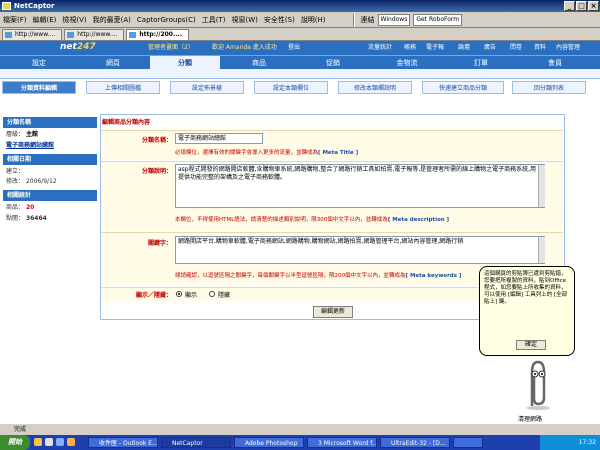 The width and height of the screenshot is (600, 450). I want to click on app-icon, so click(6, 6).